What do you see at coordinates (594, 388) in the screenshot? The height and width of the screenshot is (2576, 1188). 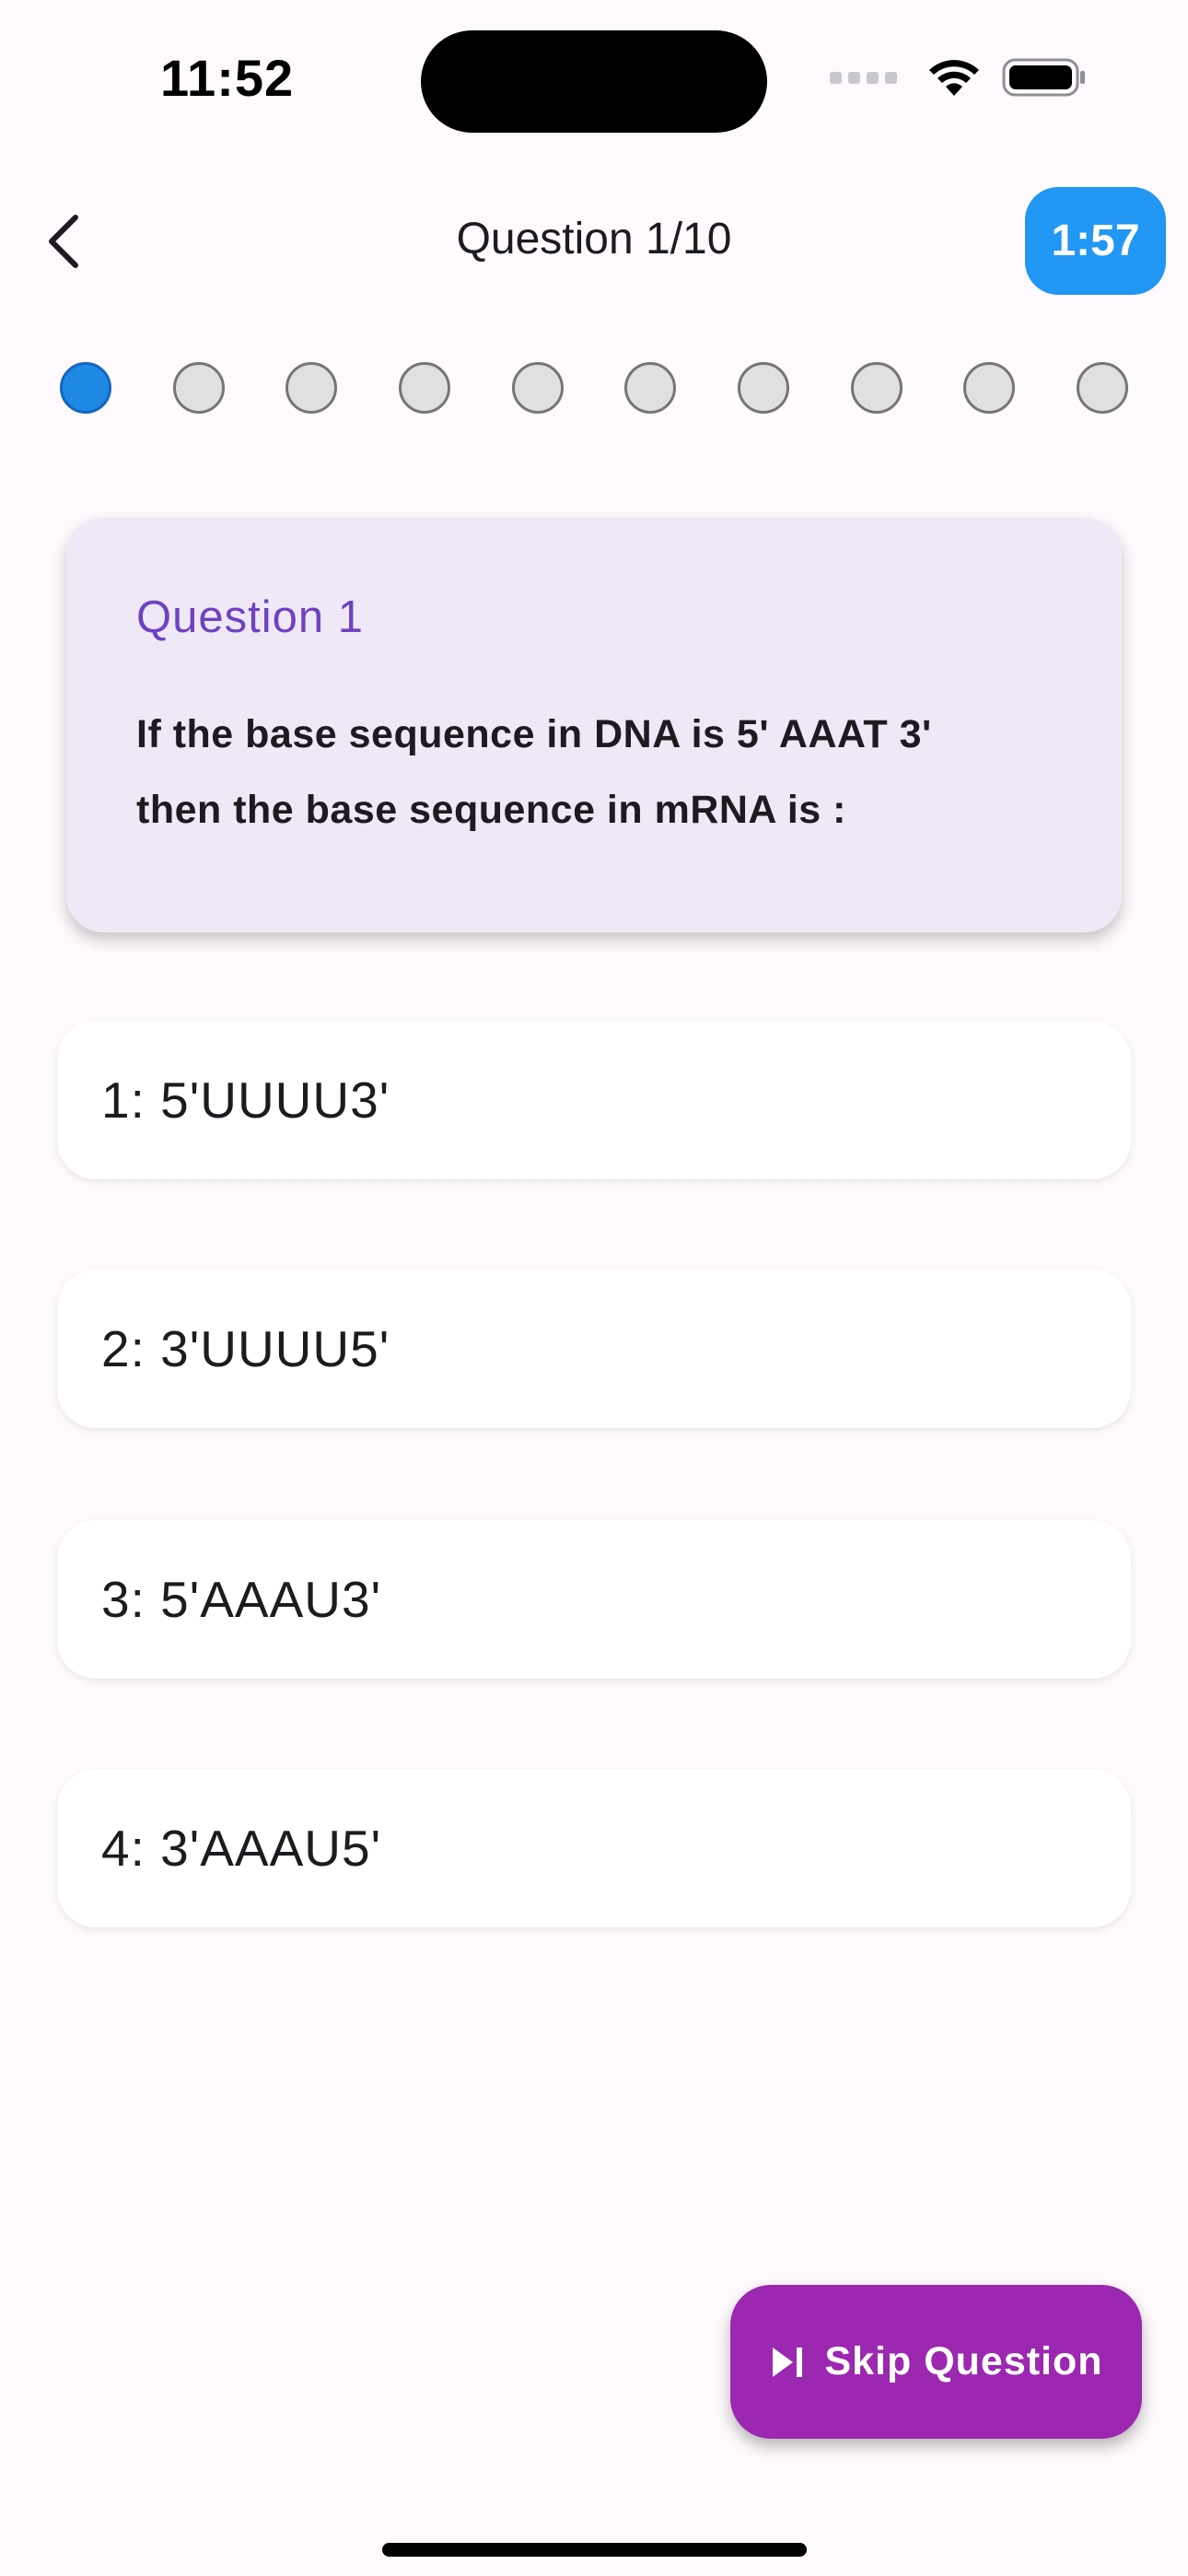 I see `question-progress-dots` at bounding box center [594, 388].